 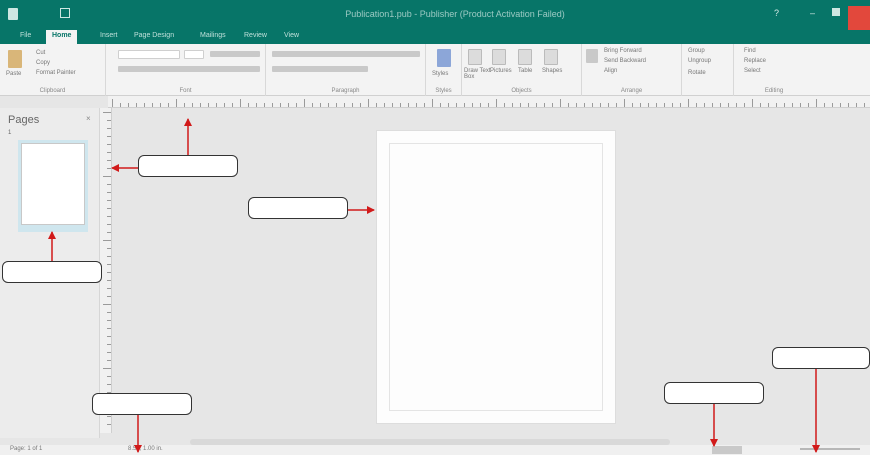 What do you see at coordinates (255, 35) in the screenshot?
I see `tab-review: Review` at bounding box center [255, 35].